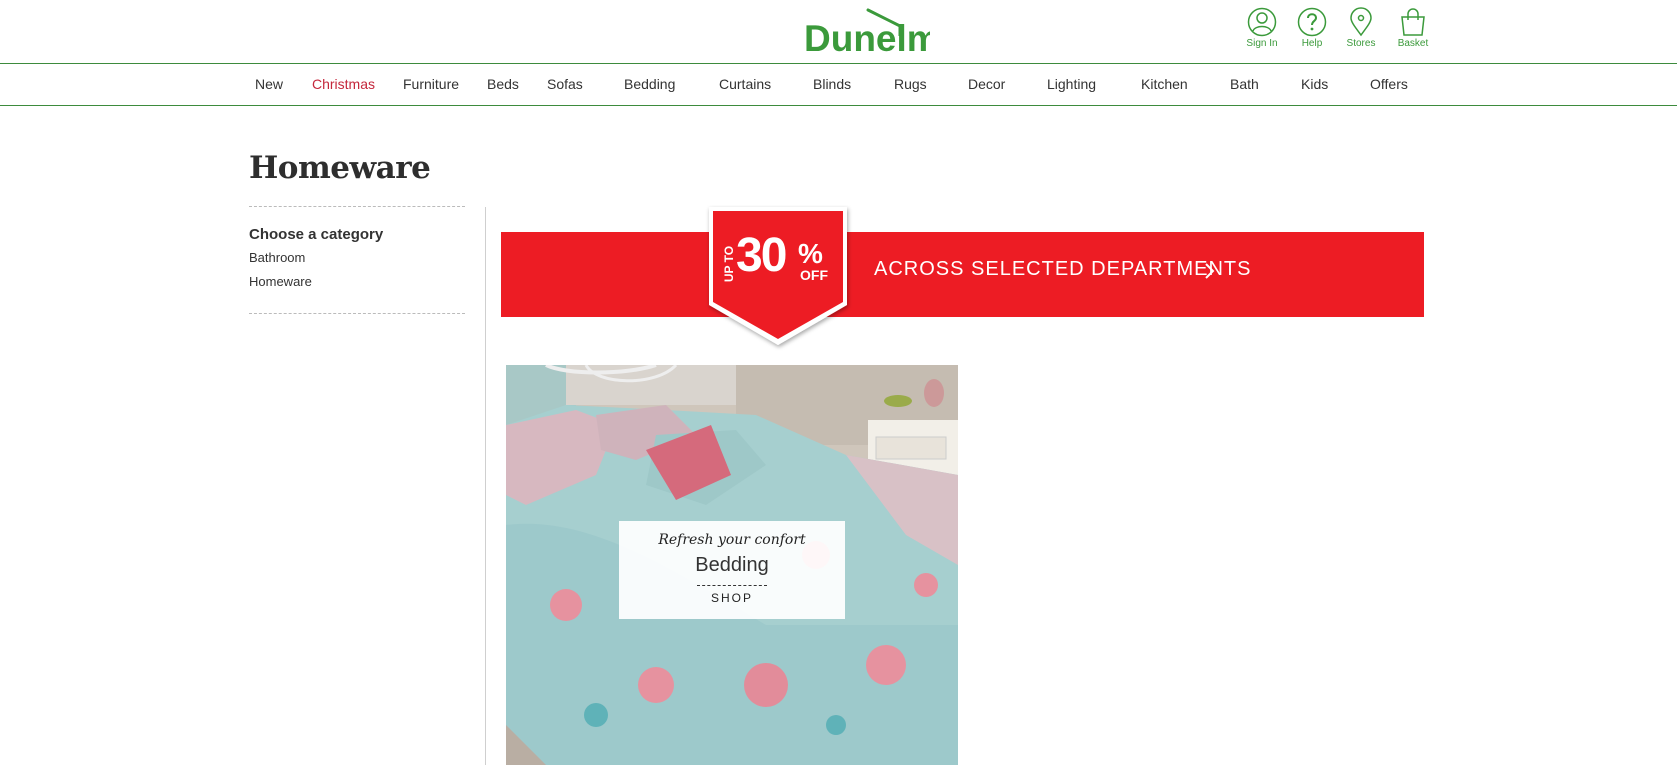 The image size is (1677, 765). What do you see at coordinates (503, 84) in the screenshot?
I see `nav-item-beds: Beds` at bounding box center [503, 84].